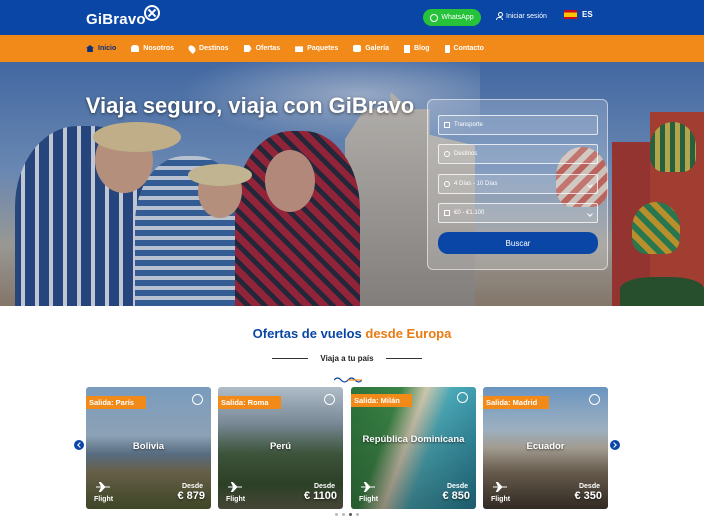  I want to click on nav-item-paquetes: Paquetes, so click(316, 48).